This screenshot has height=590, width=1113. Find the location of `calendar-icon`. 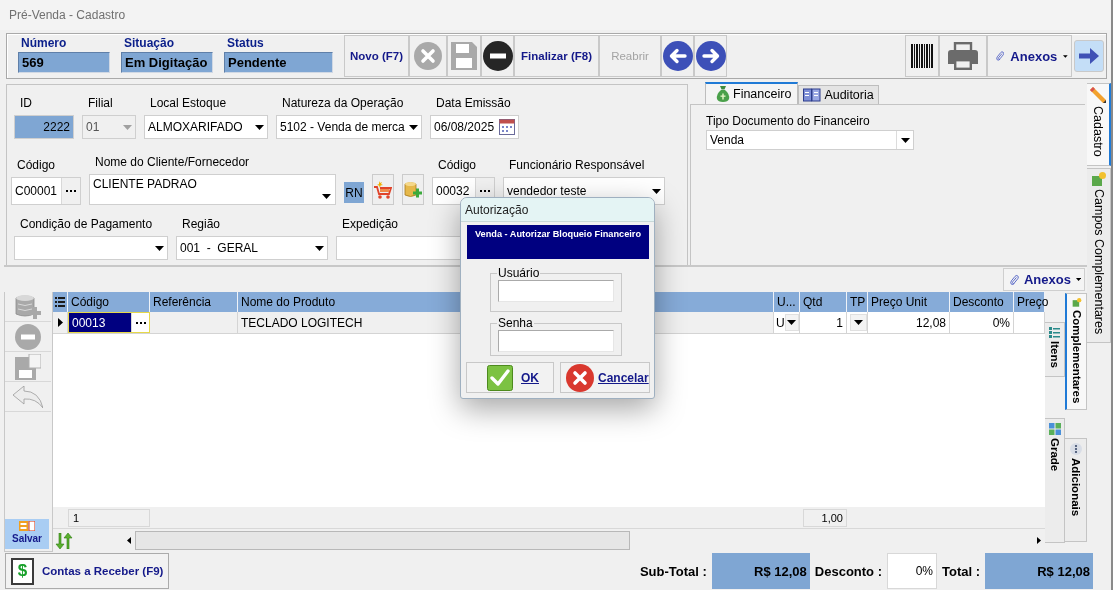

calendar-icon is located at coordinates (507, 127).